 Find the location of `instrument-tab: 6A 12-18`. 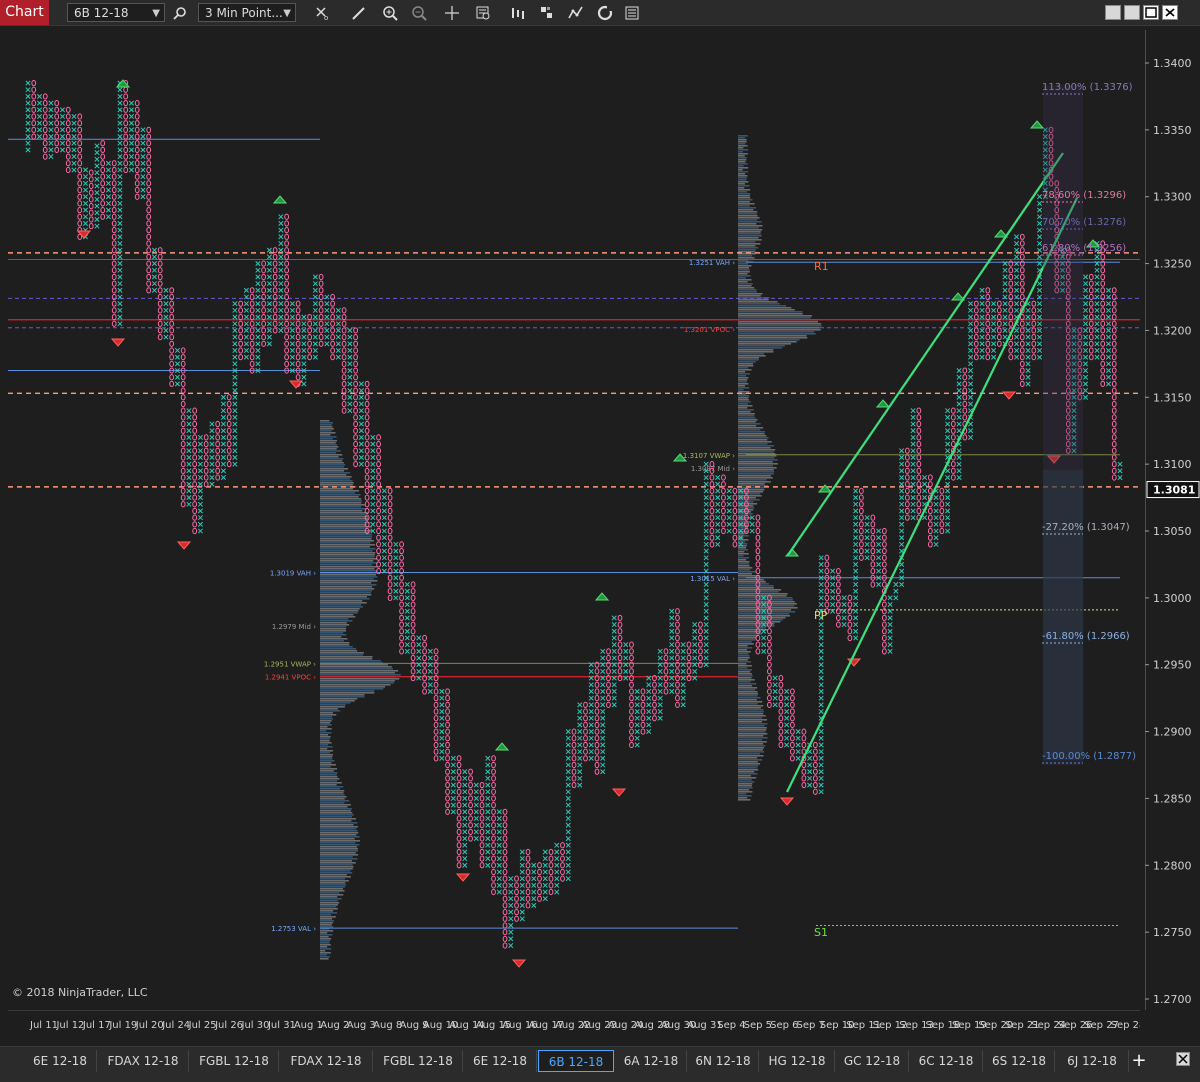

instrument-tab: 6A 12-18 is located at coordinates (651, 1061).